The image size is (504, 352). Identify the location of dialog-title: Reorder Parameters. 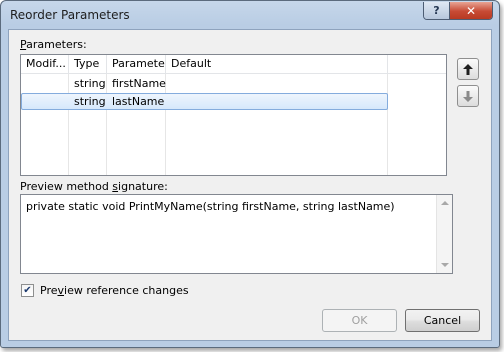
(70, 15).